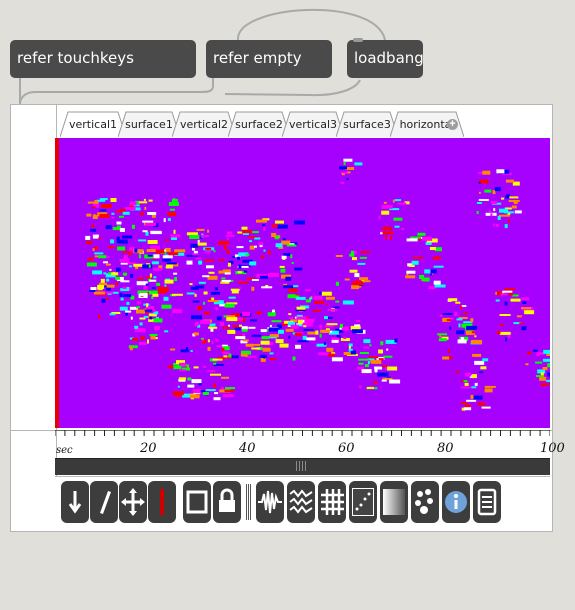 The height and width of the screenshot is (610, 575). I want to click on tab-label: surface2, so click(259, 124).